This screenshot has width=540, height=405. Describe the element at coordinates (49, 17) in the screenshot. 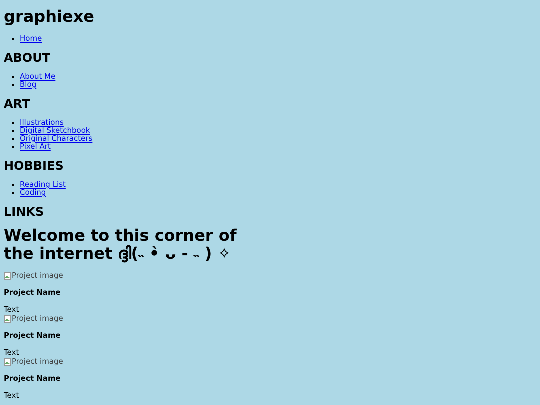

I see `site-title: graphiexe` at that location.